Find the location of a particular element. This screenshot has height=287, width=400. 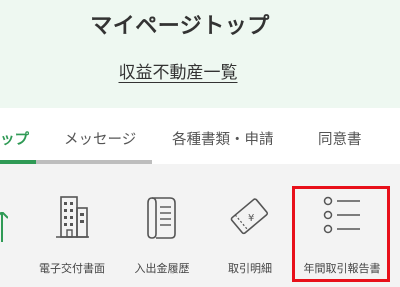

tile-label: 年間取引報告書 is located at coordinates (342, 268).